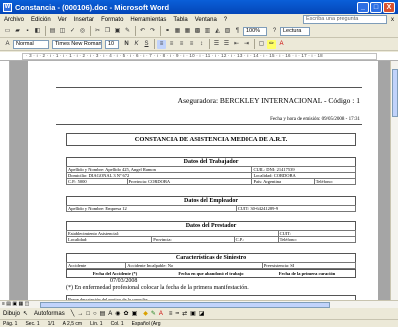 The height and width of the screenshot is (327, 398). What do you see at coordinates (136, 44) in the screenshot?
I see `italic-button: K` at bounding box center [136, 44].